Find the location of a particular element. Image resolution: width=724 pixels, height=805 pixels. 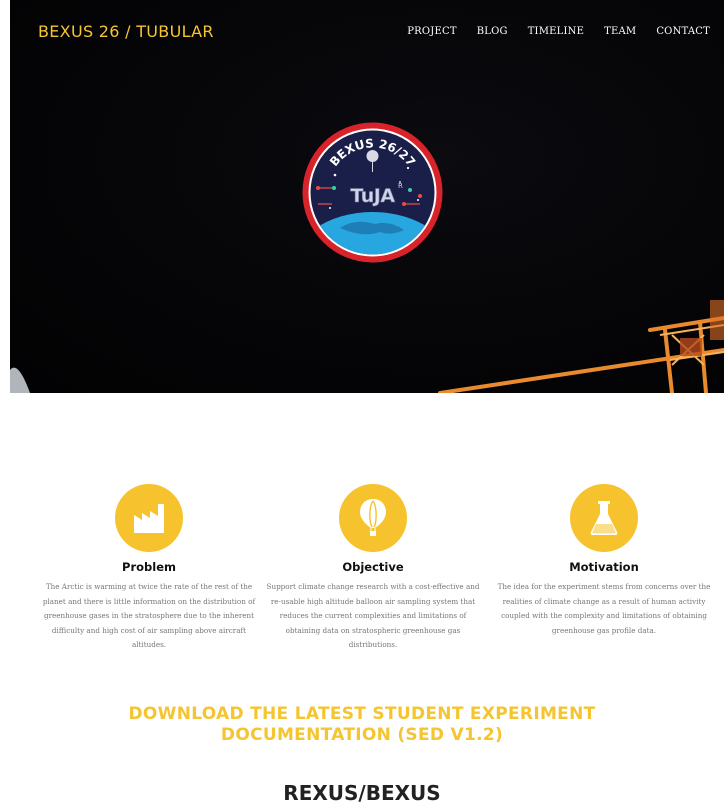

feature-title: Problem is located at coordinates (149, 567).